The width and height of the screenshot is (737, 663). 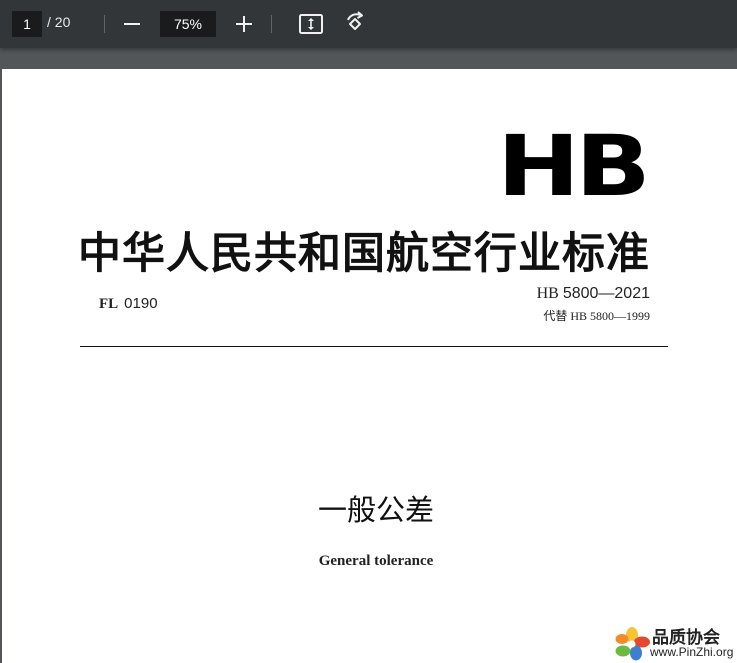 I want to click on pdf-toolbar: 1 / 20 75%, so click(x=368, y=24).